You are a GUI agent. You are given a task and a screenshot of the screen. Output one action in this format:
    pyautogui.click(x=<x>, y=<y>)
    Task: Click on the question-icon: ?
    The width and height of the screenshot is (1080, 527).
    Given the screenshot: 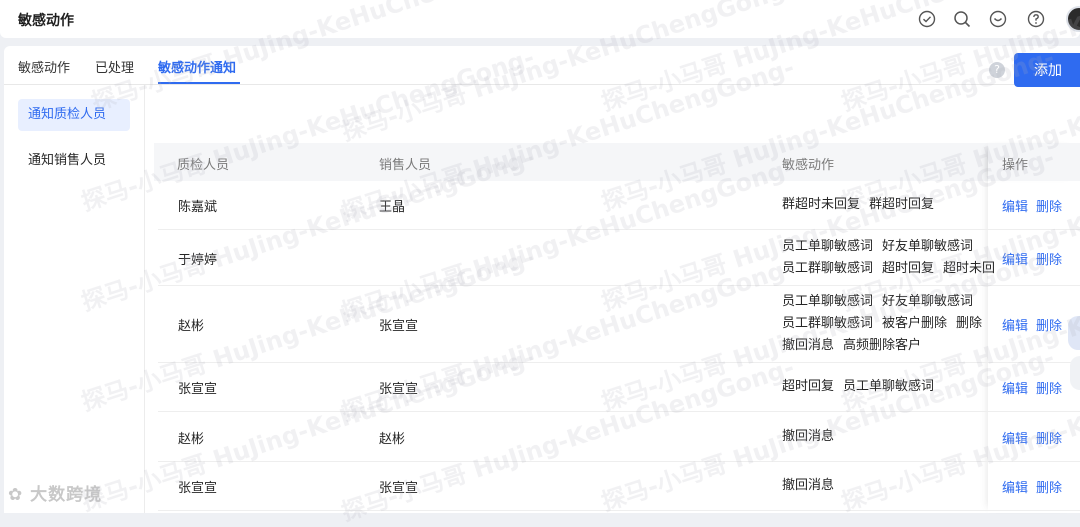 What is the action you would take?
    pyautogui.click(x=997, y=70)
    